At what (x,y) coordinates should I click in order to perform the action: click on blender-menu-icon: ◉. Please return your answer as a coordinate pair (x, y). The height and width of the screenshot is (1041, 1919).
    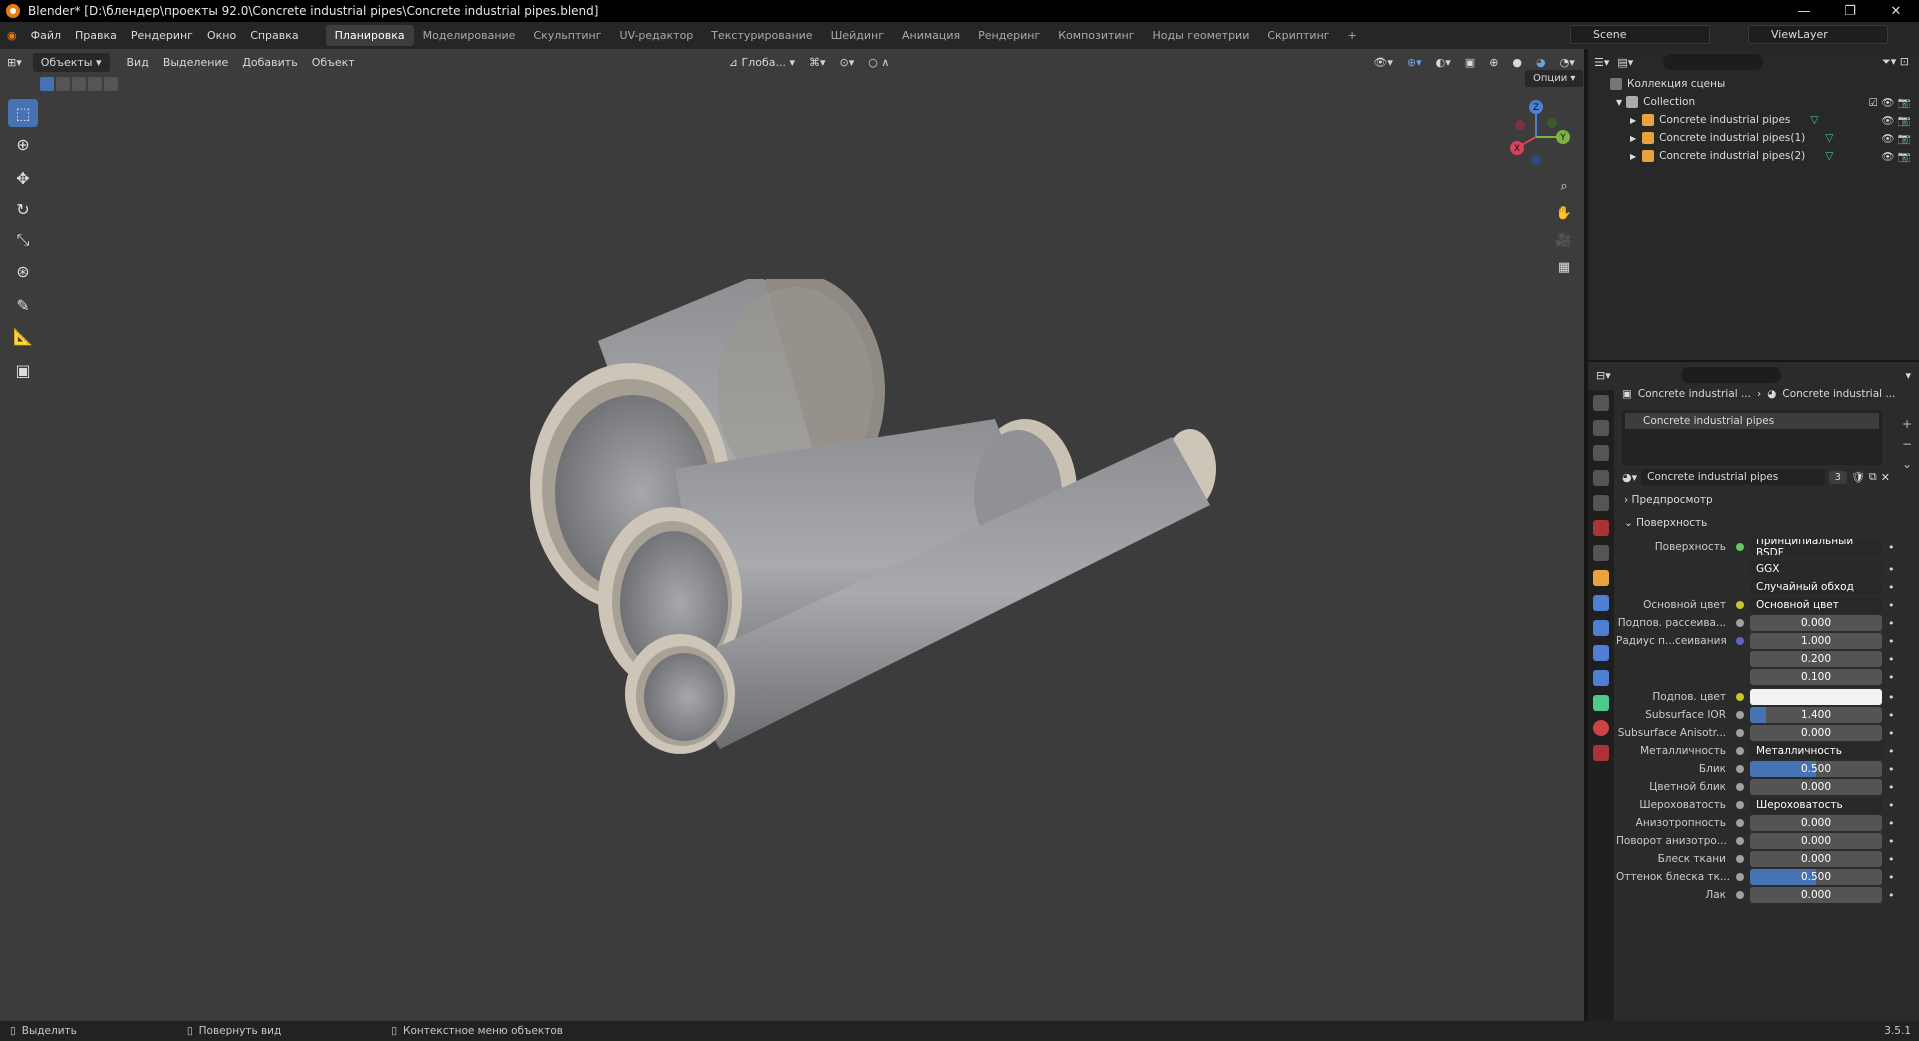
    Looking at the image, I should click on (12, 35).